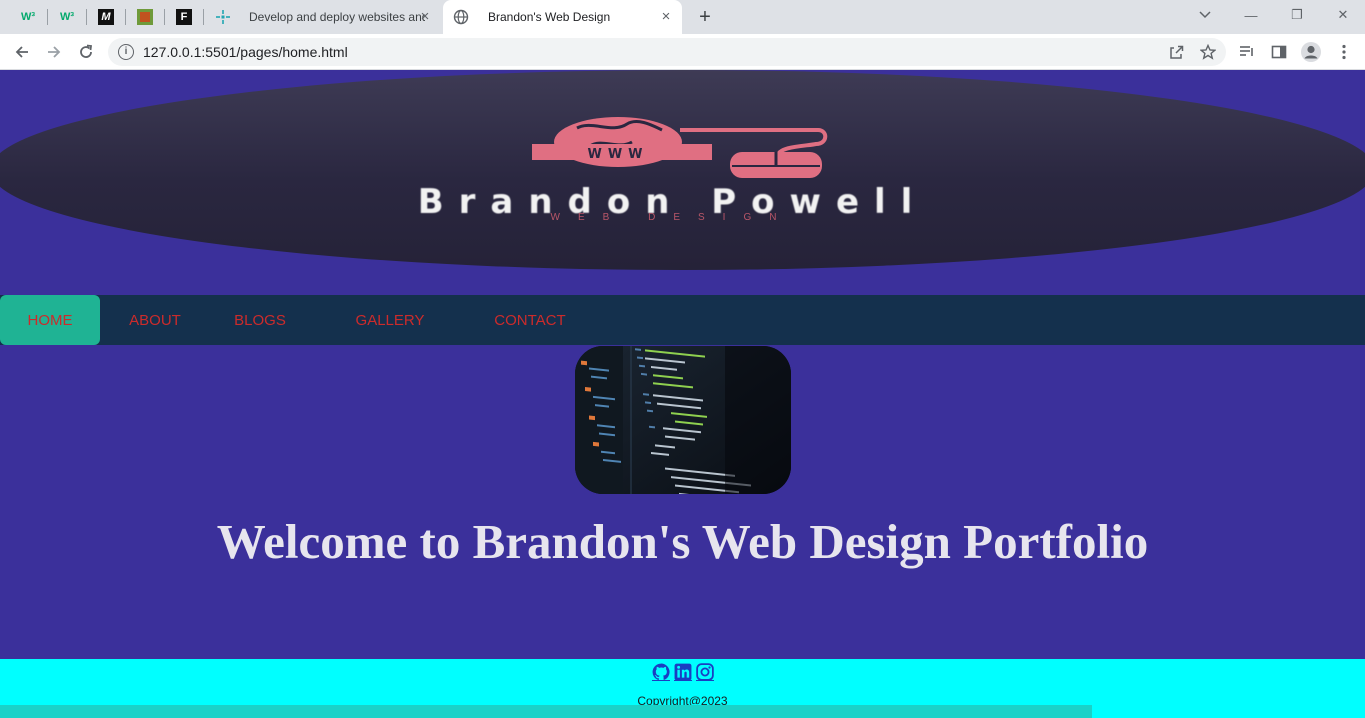 The image size is (1365, 718). Describe the element at coordinates (680, 147) in the screenshot. I see `globe-mouse-logo-icon: WWW` at that location.